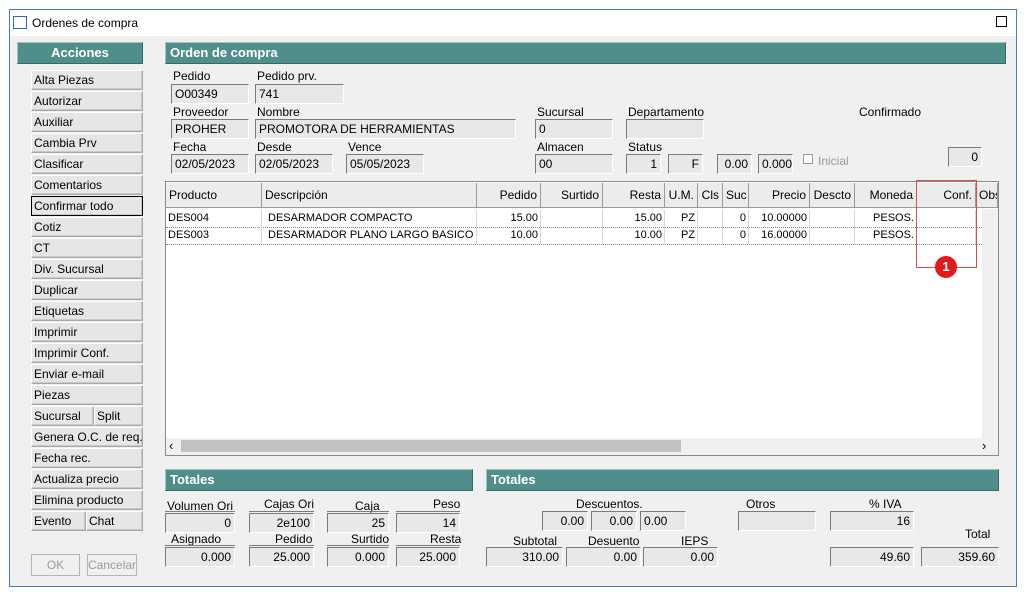 This screenshot has height=597, width=1025. Describe the element at coordinates (685, 164) in the screenshot. I see `status-code-field: F` at that location.